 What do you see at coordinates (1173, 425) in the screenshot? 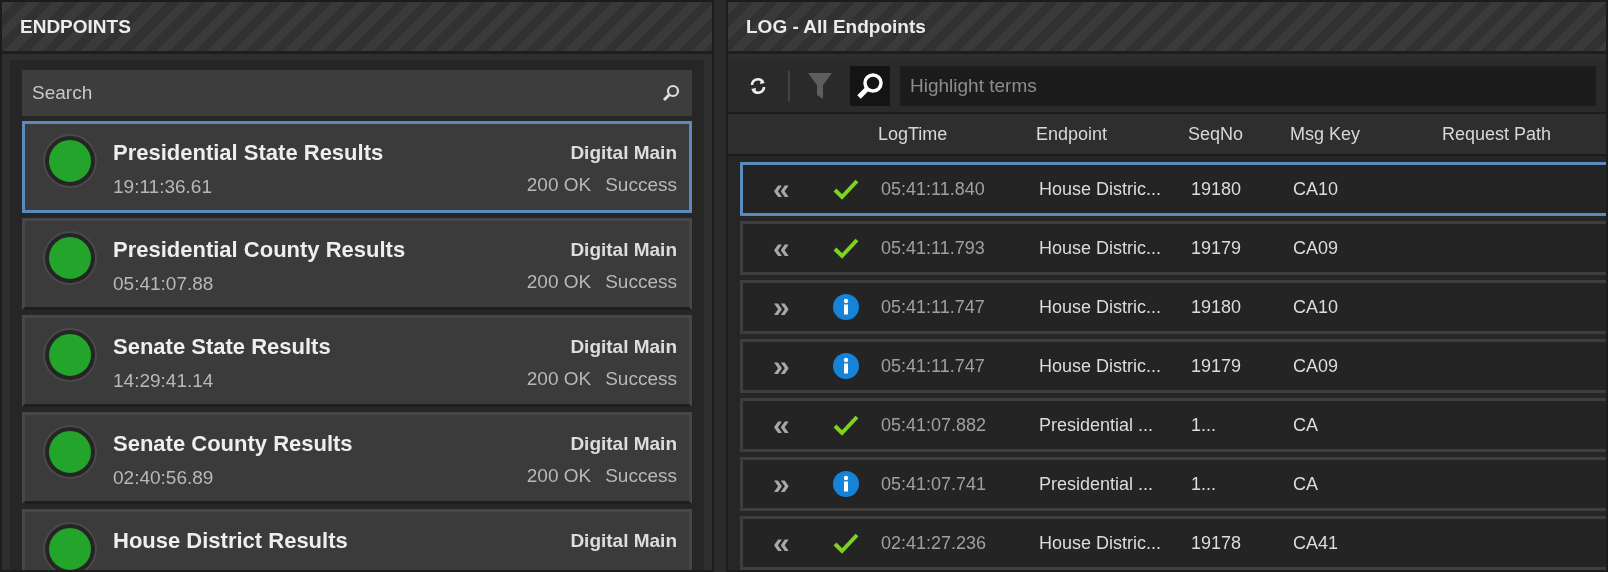
I see `log-row: « 05:41:07.882 Presidential ... 1... CA` at bounding box center [1173, 425].